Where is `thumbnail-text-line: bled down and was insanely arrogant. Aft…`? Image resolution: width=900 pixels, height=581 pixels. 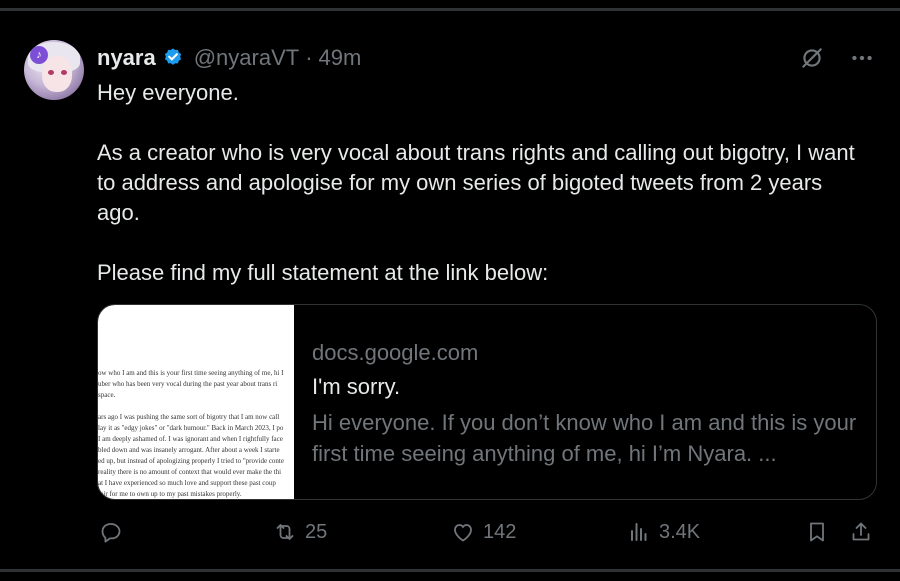
thumbnail-text-line: bled down and was insanely arrogant. Aft… is located at coordinates (189, 450).